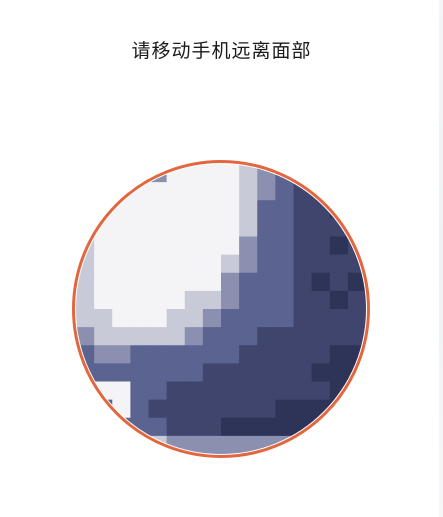 The width and height of the screenshot is (443, 517). Describe the element at coordinates (221, 51) in the screenshot. I see `instruction-text: 请移动手机远离面部` at that location.